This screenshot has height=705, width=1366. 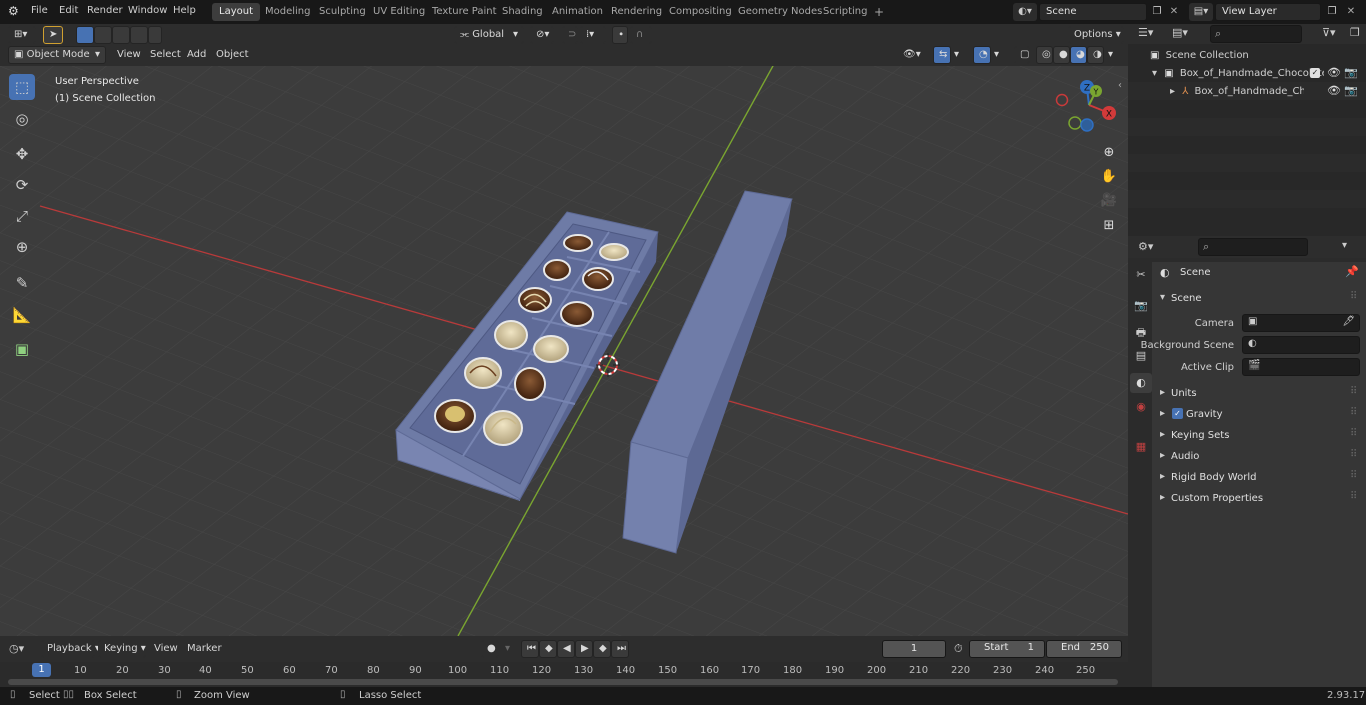 What do you see at coordinates (122, 649) in the screenshot?
I see `keying-dropdown: Keying ▾` at bounding box center [122, 649].